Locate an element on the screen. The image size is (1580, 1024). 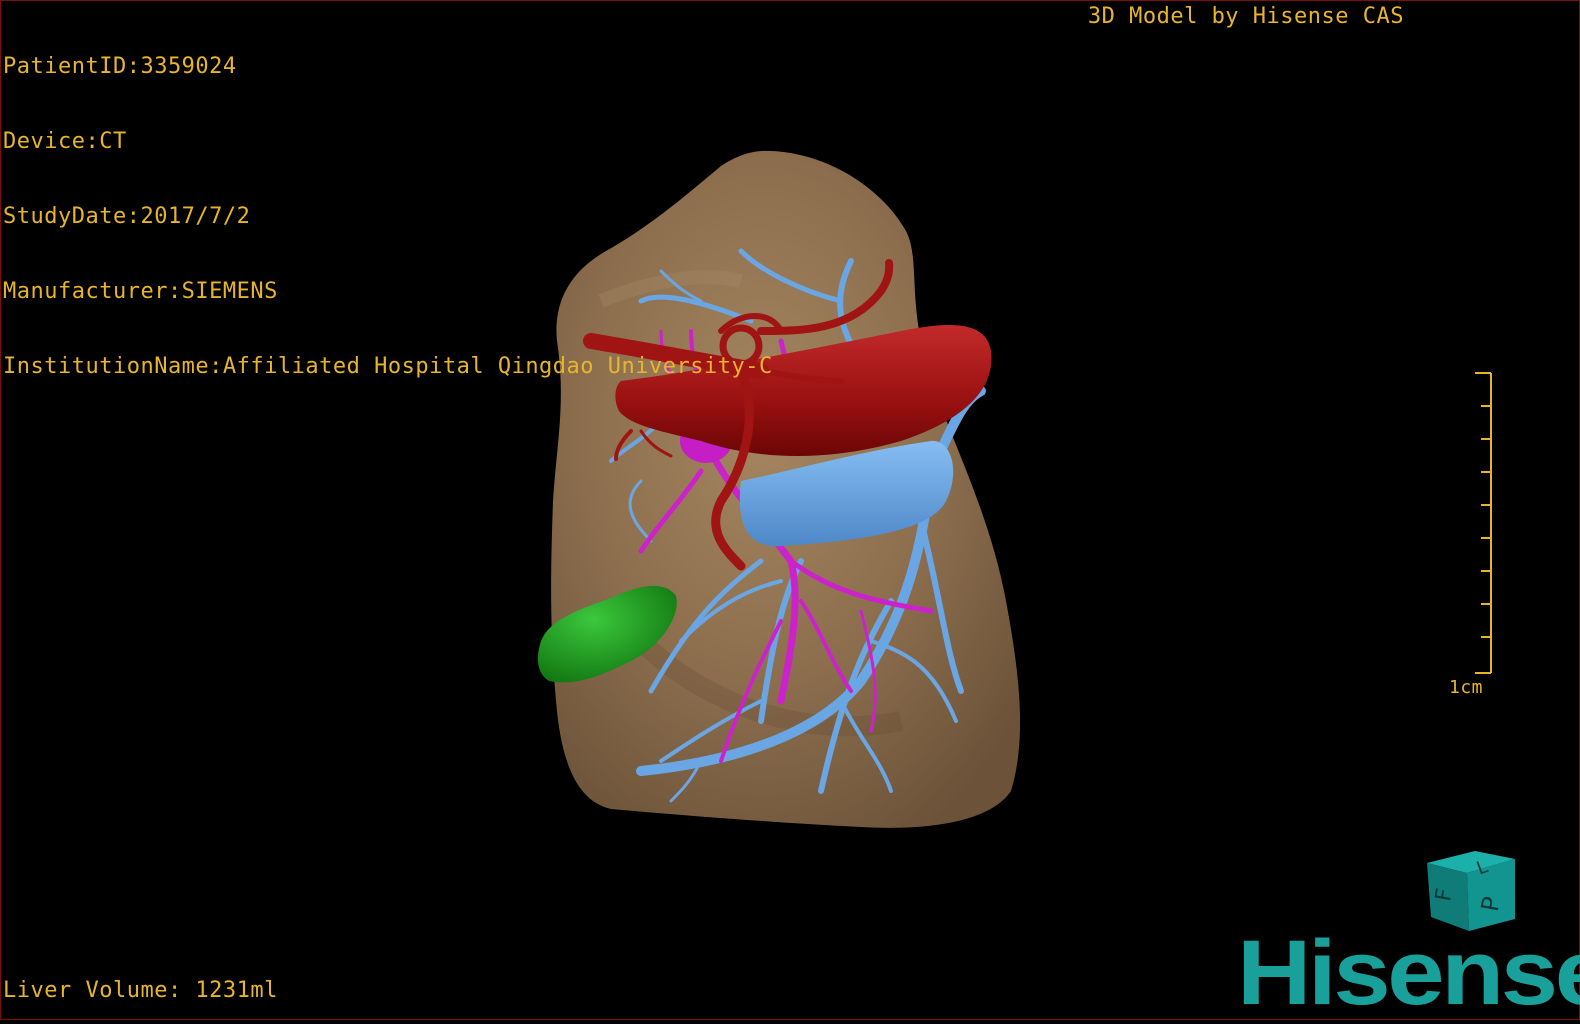
hisense-logo: Hisense is located at coordinates (1408, 973).